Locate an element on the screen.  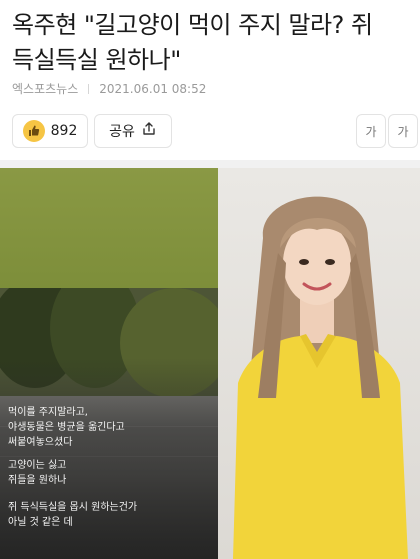
publish-datetime: 2021.06.01 08:52 is located at coordinates (153, 88).